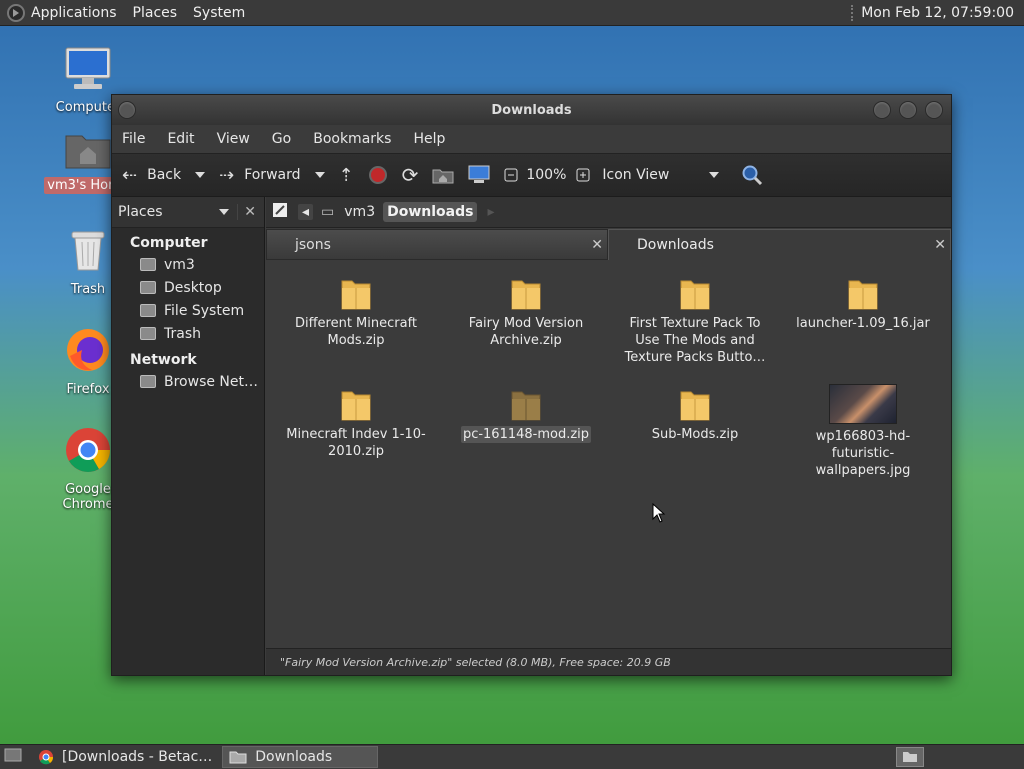  Describe the element at coordinates (490, 212) in the screenshot. I see `path-forward-button: ▸` at that location.